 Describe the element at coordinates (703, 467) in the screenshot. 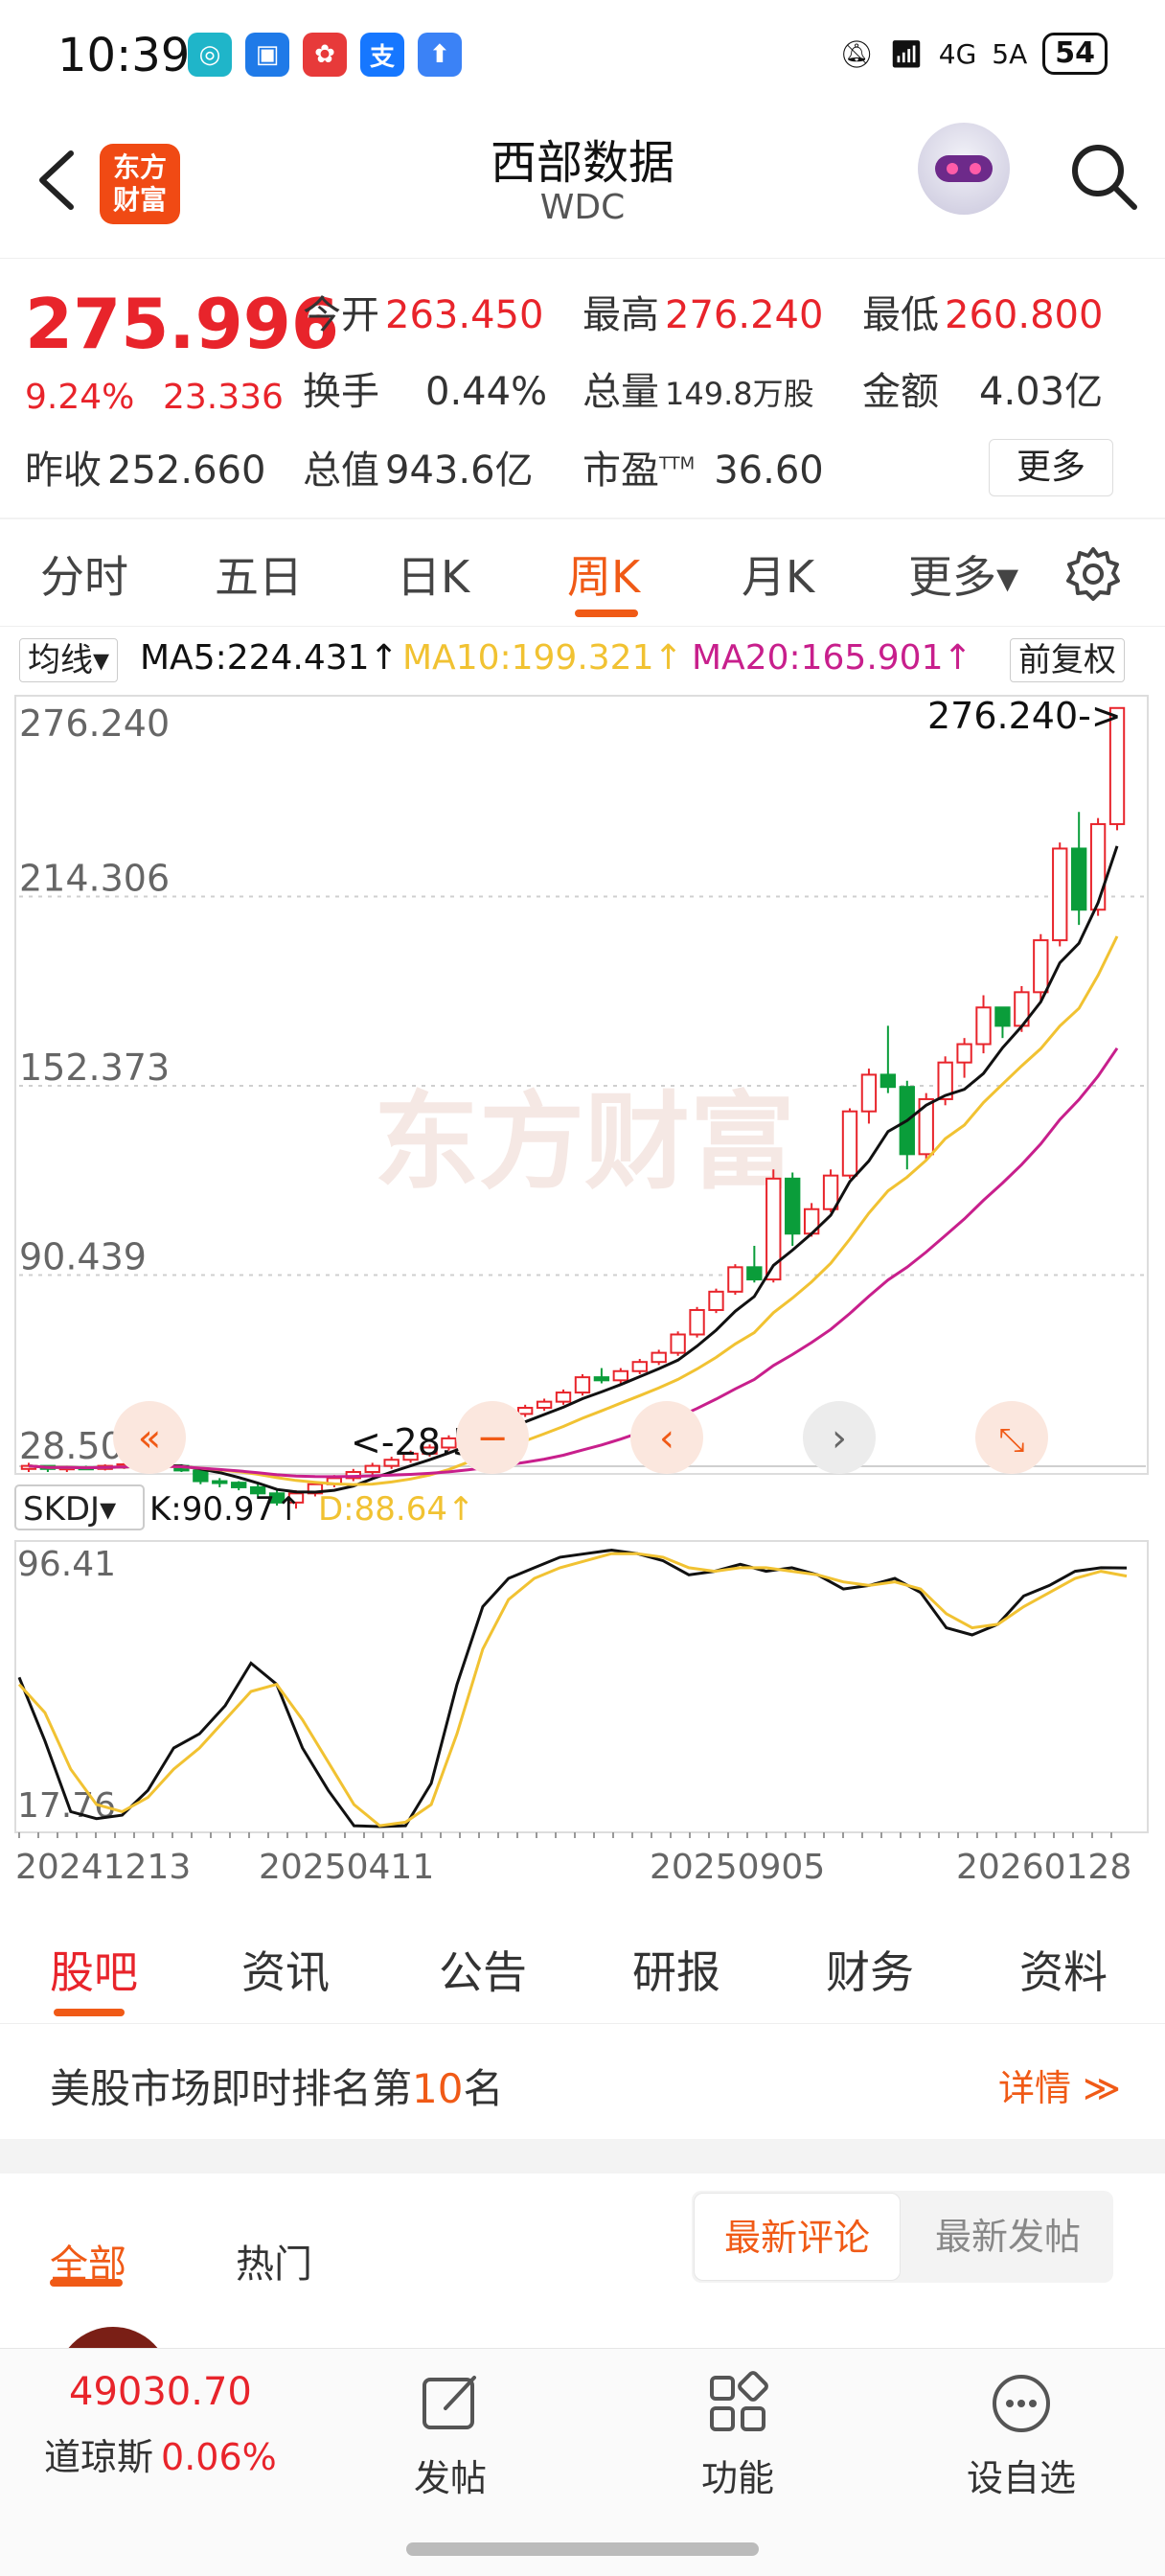

I see `pe-cell: 市盈TTM 36.60` at that location.